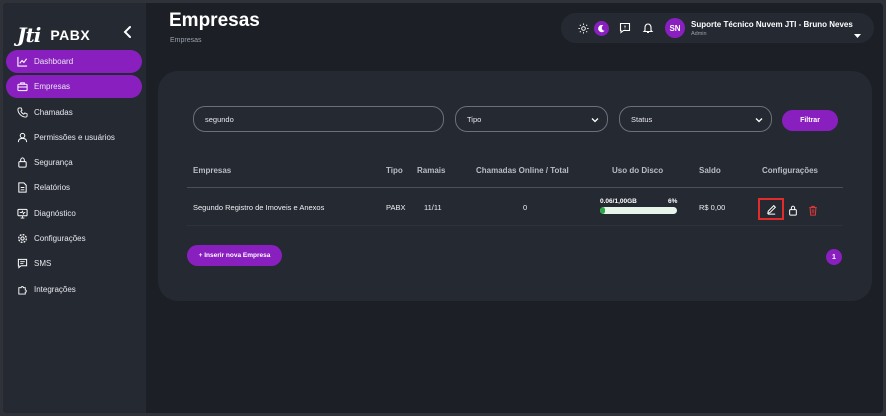  Describe the element at coordinates (52, 87) in the screenshot. I see `sidebar-item-label: Empresas` at that location.